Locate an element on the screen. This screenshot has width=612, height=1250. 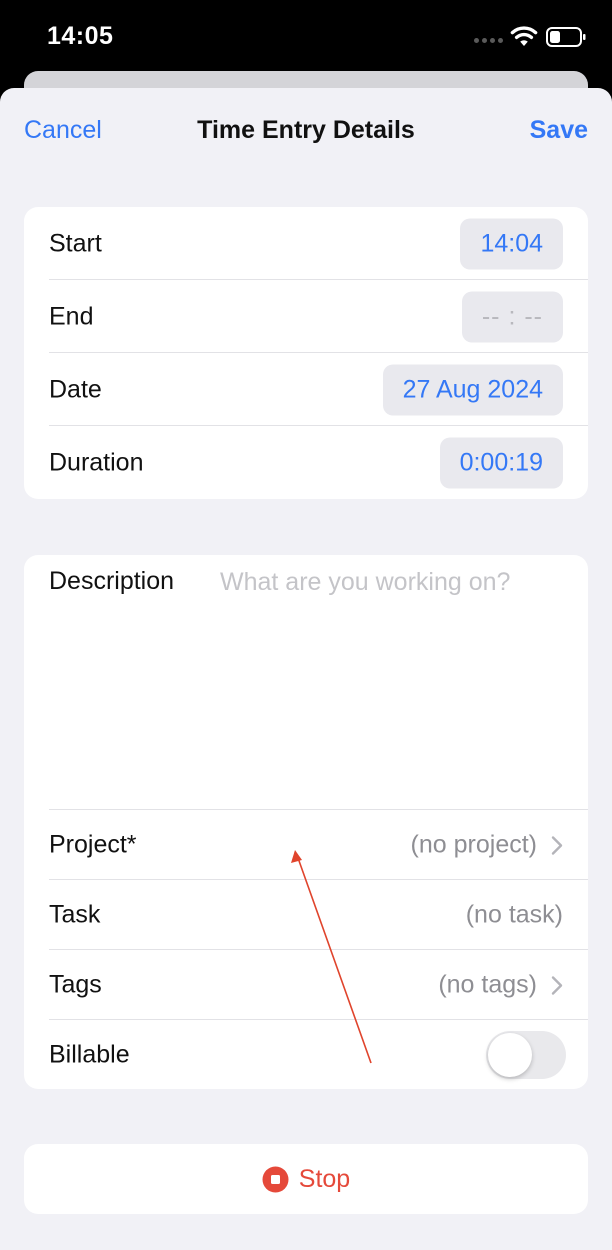
signal-dots-icon is located at coordinates (489, 41).